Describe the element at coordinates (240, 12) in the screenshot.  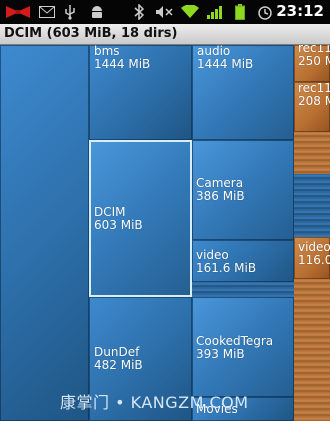
I see `battery-icon` at that location.